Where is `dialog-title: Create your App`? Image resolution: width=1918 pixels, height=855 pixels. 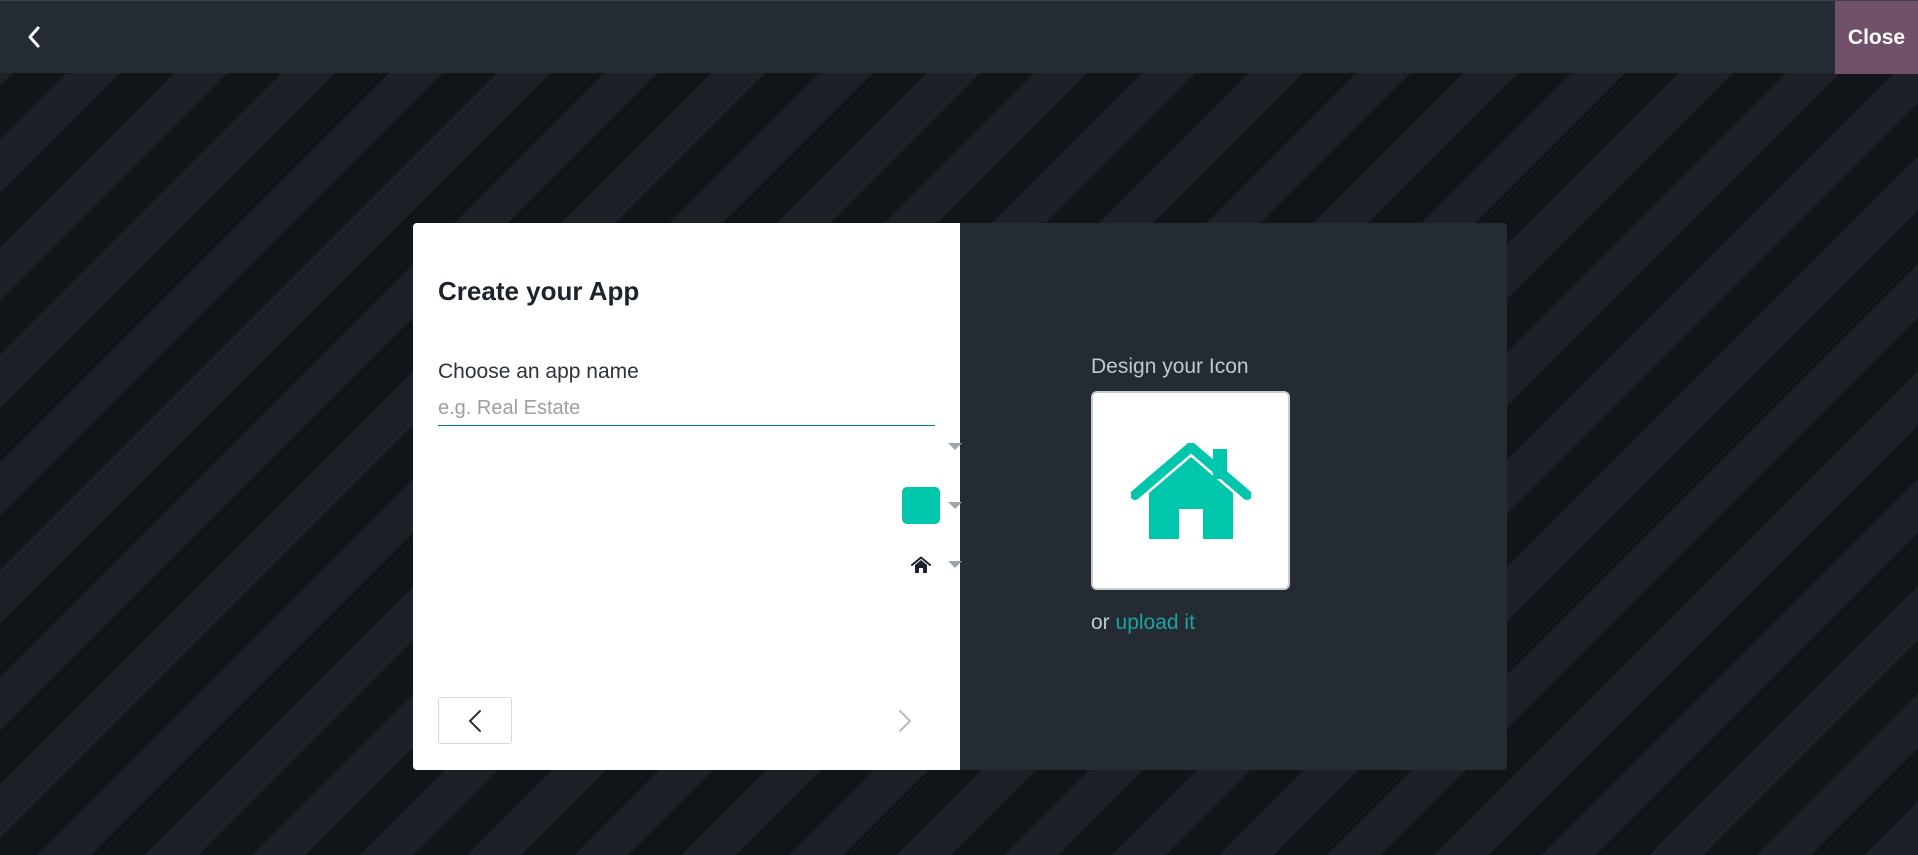
dialog-title: Create your App is located at coordinates (539, 291).